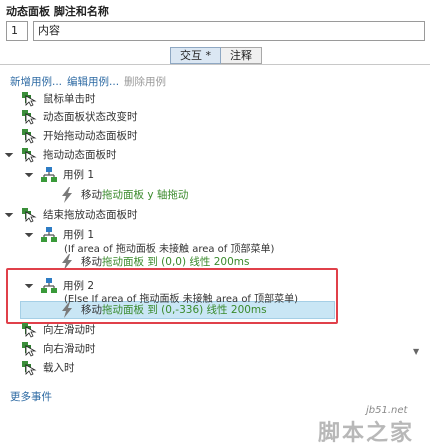 This screenshot has height=445, width=430. I want to click on event-row: 向左滑动时, so click(58, 330).